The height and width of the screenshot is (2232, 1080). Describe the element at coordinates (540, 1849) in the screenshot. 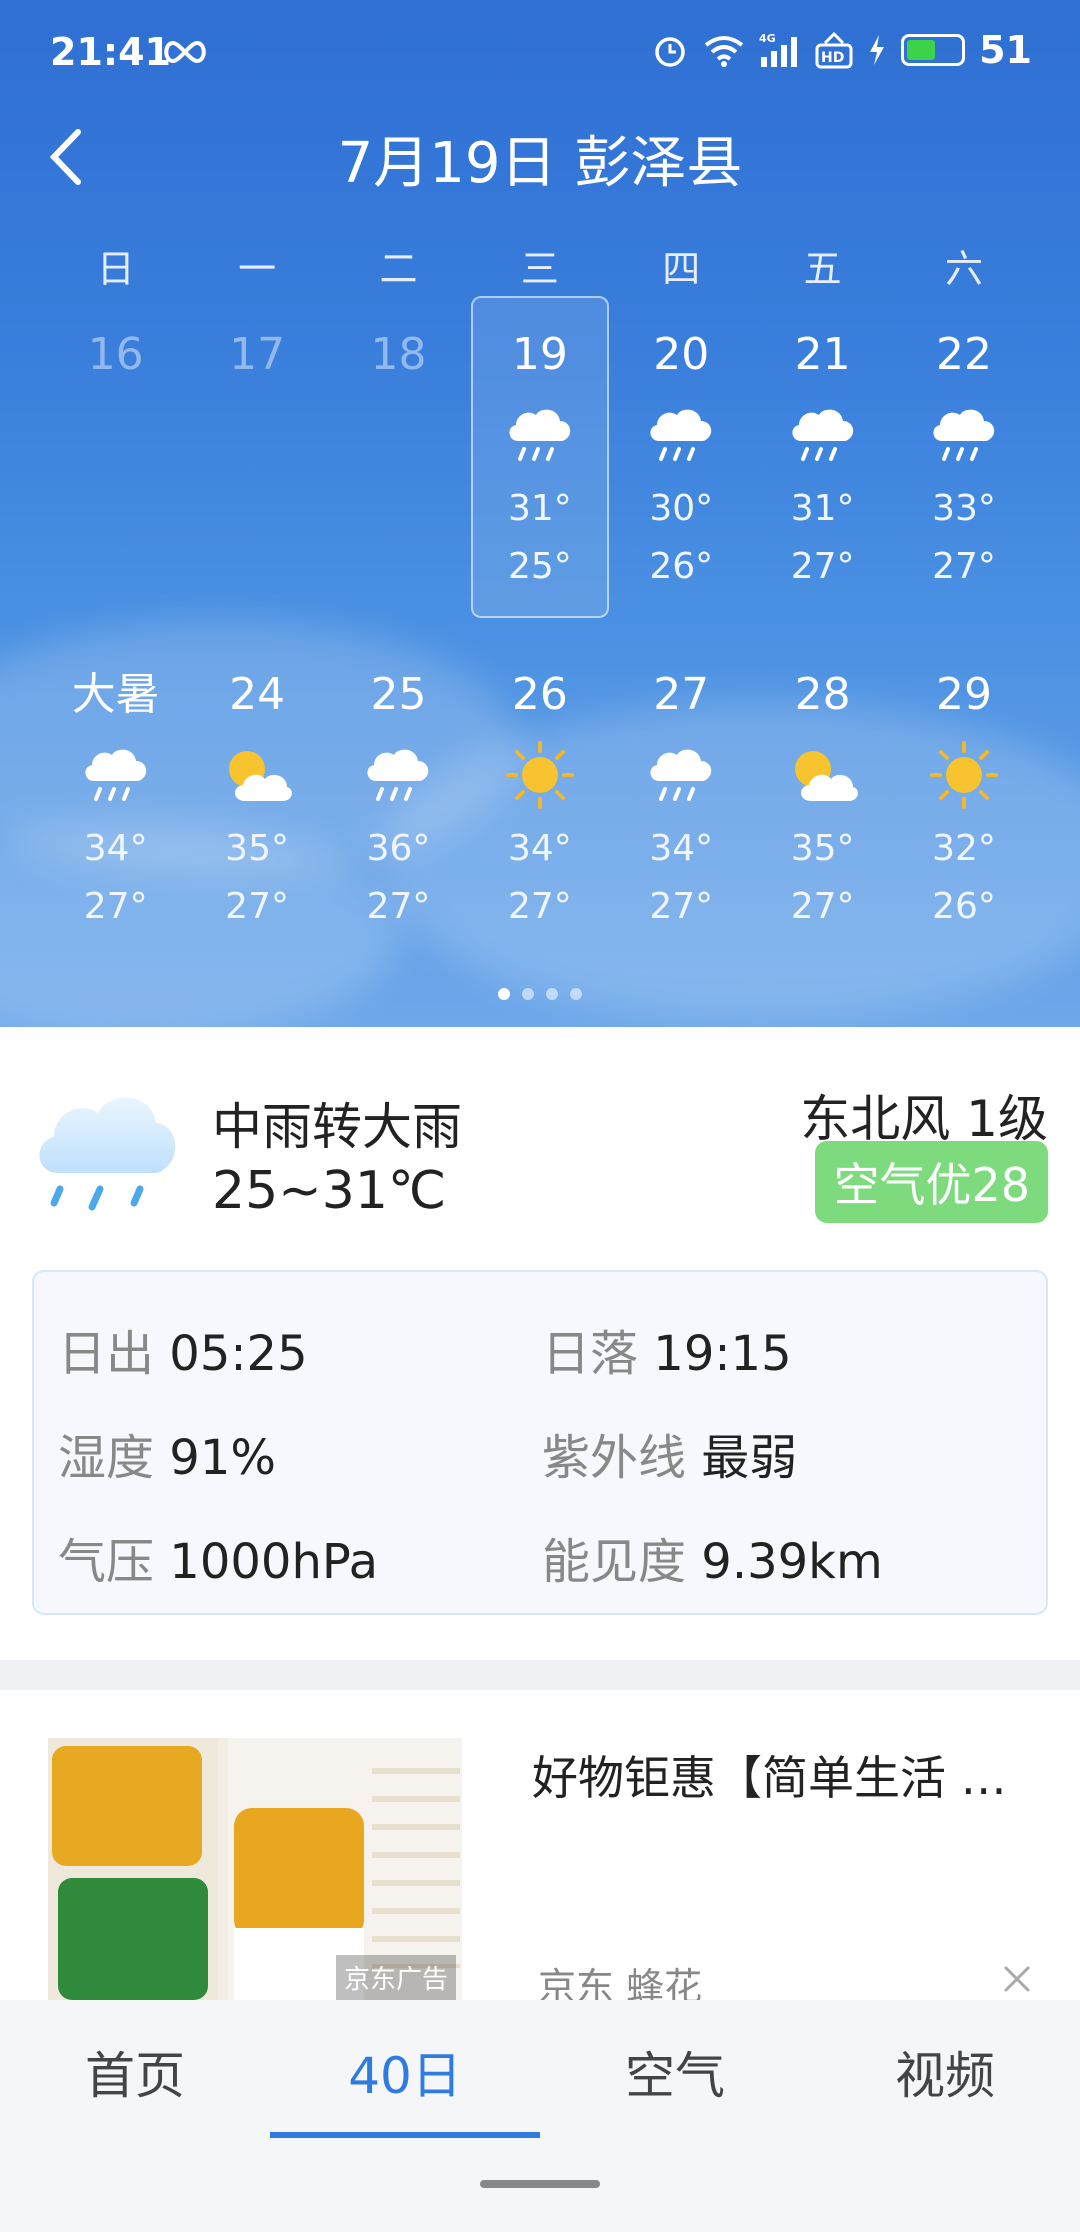

I see `ad-card: 京东广告 好物钜惠【简单生活 购物上京东】 京东 蜂花` at that location.